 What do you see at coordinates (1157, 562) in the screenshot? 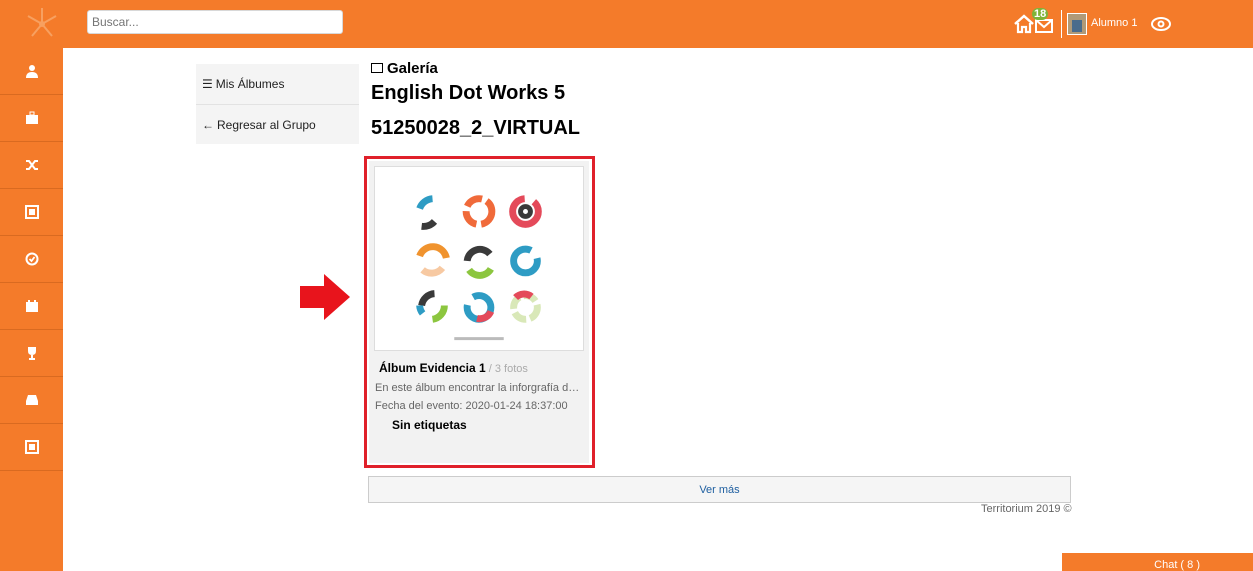
I see `chat-button: Chat ( 8 )` at bounding box center [1157, 562].